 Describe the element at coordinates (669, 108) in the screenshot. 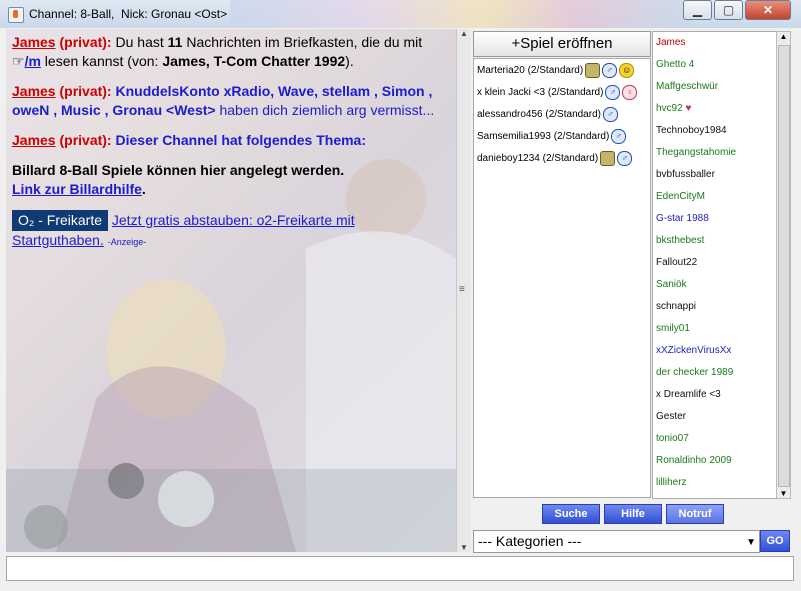

I see `user-name: hvc92` at that location.